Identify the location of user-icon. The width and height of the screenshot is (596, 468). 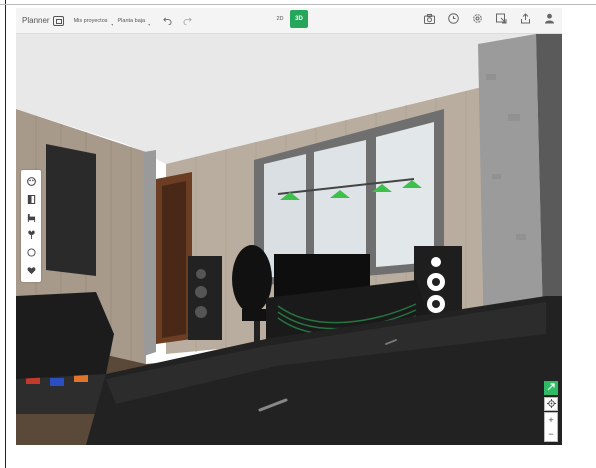
(549, 18).